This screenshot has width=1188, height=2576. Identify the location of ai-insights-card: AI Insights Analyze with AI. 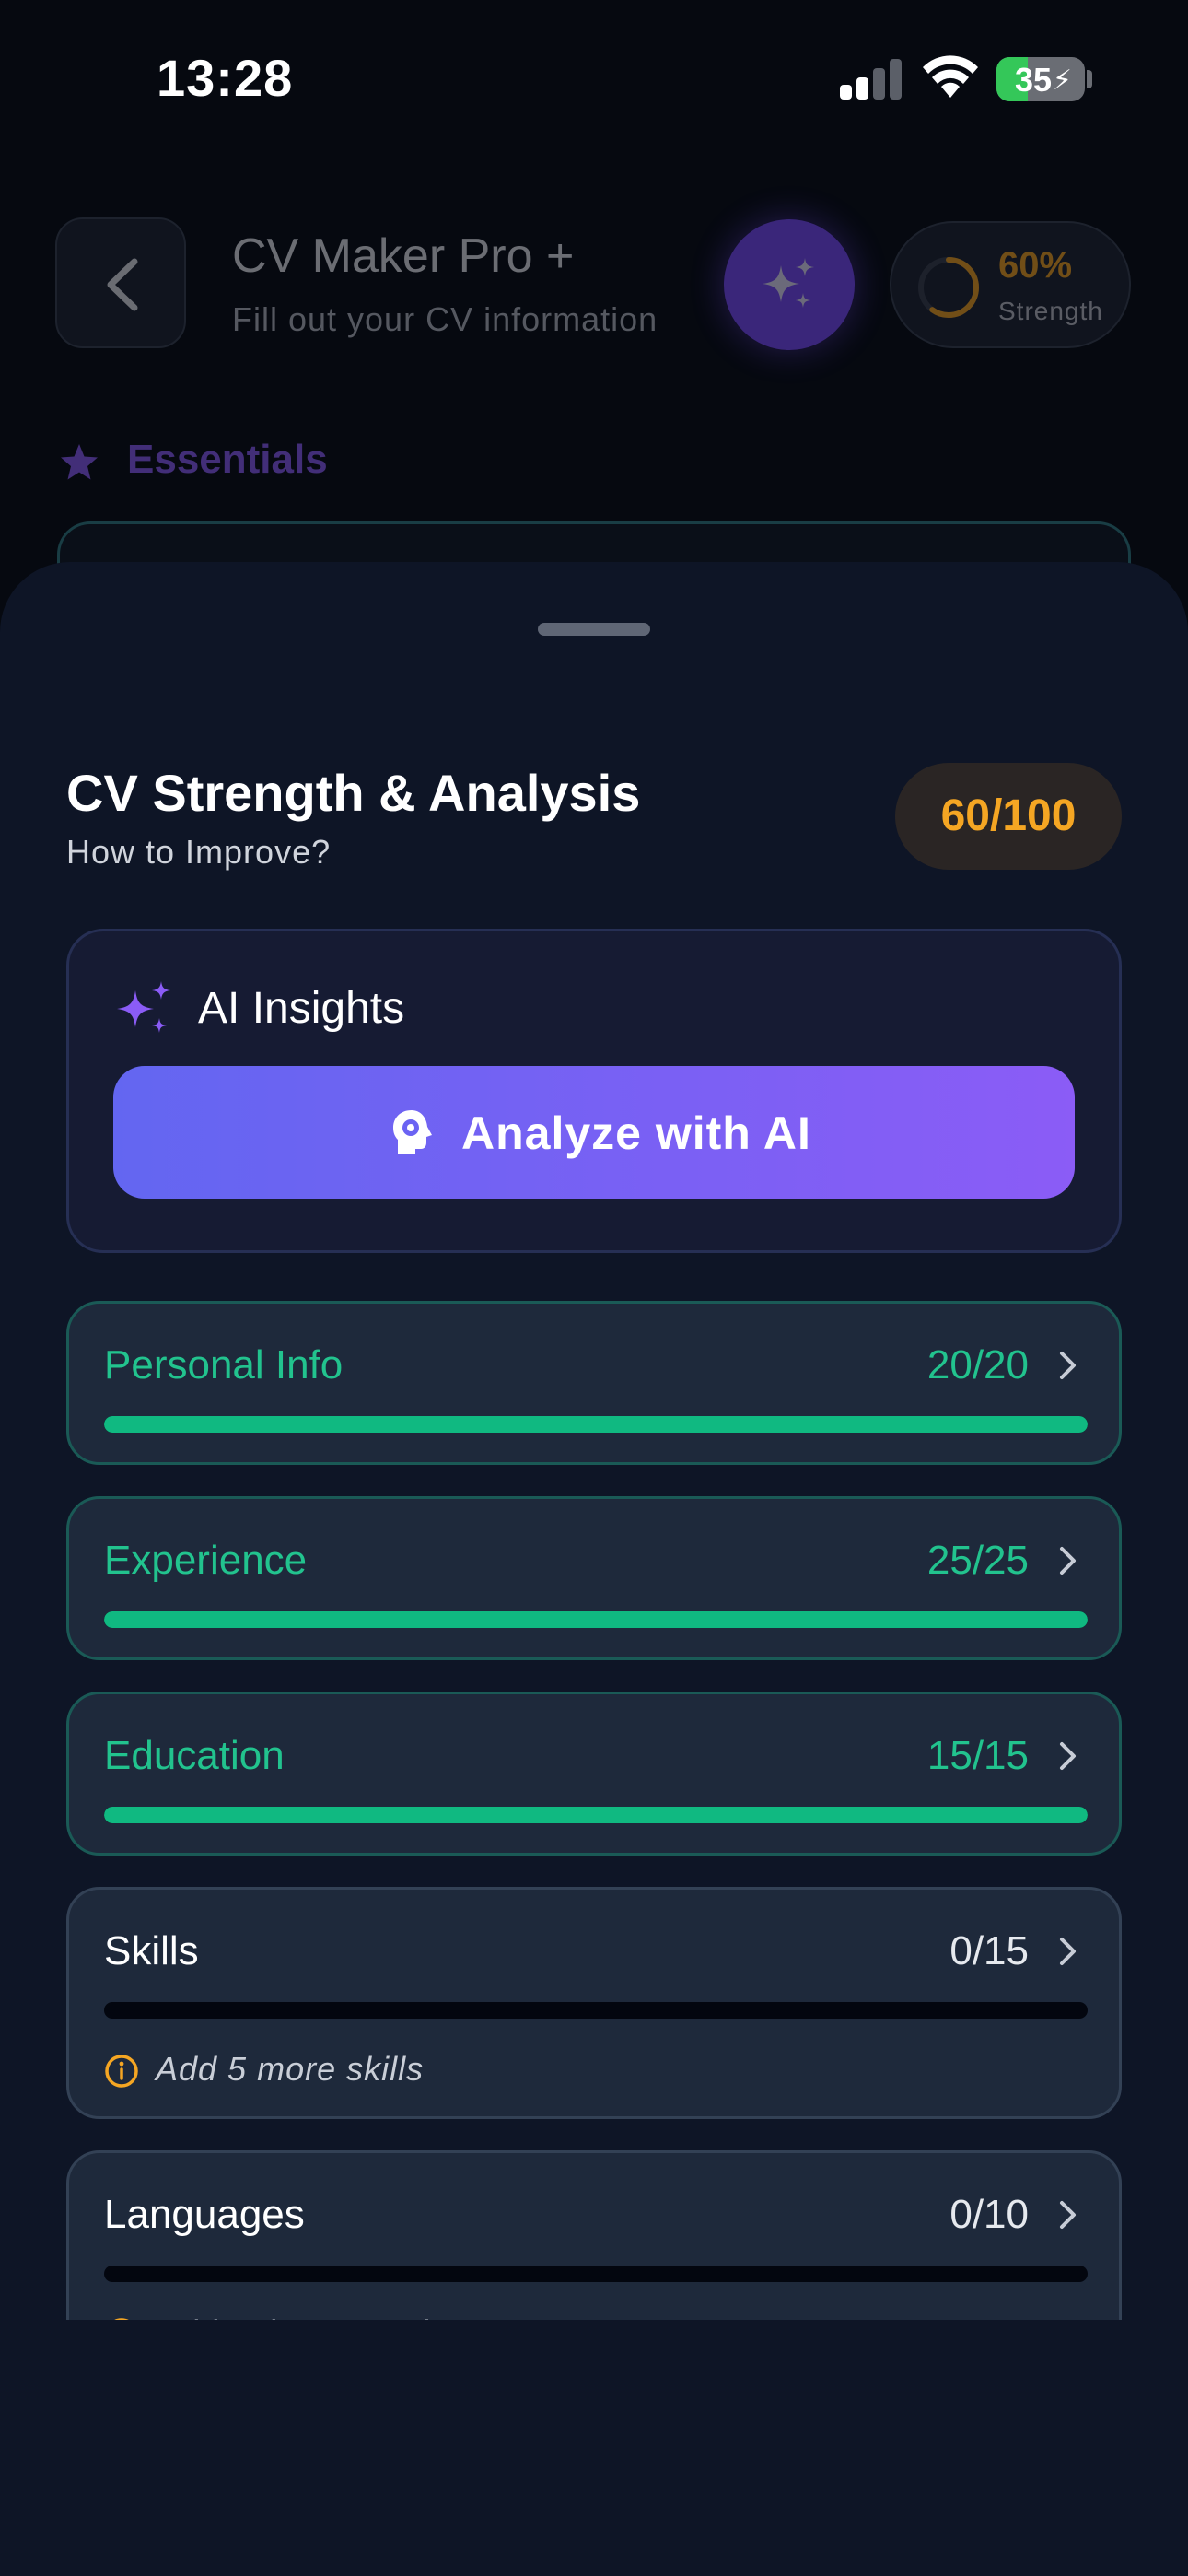
(594, 1091).